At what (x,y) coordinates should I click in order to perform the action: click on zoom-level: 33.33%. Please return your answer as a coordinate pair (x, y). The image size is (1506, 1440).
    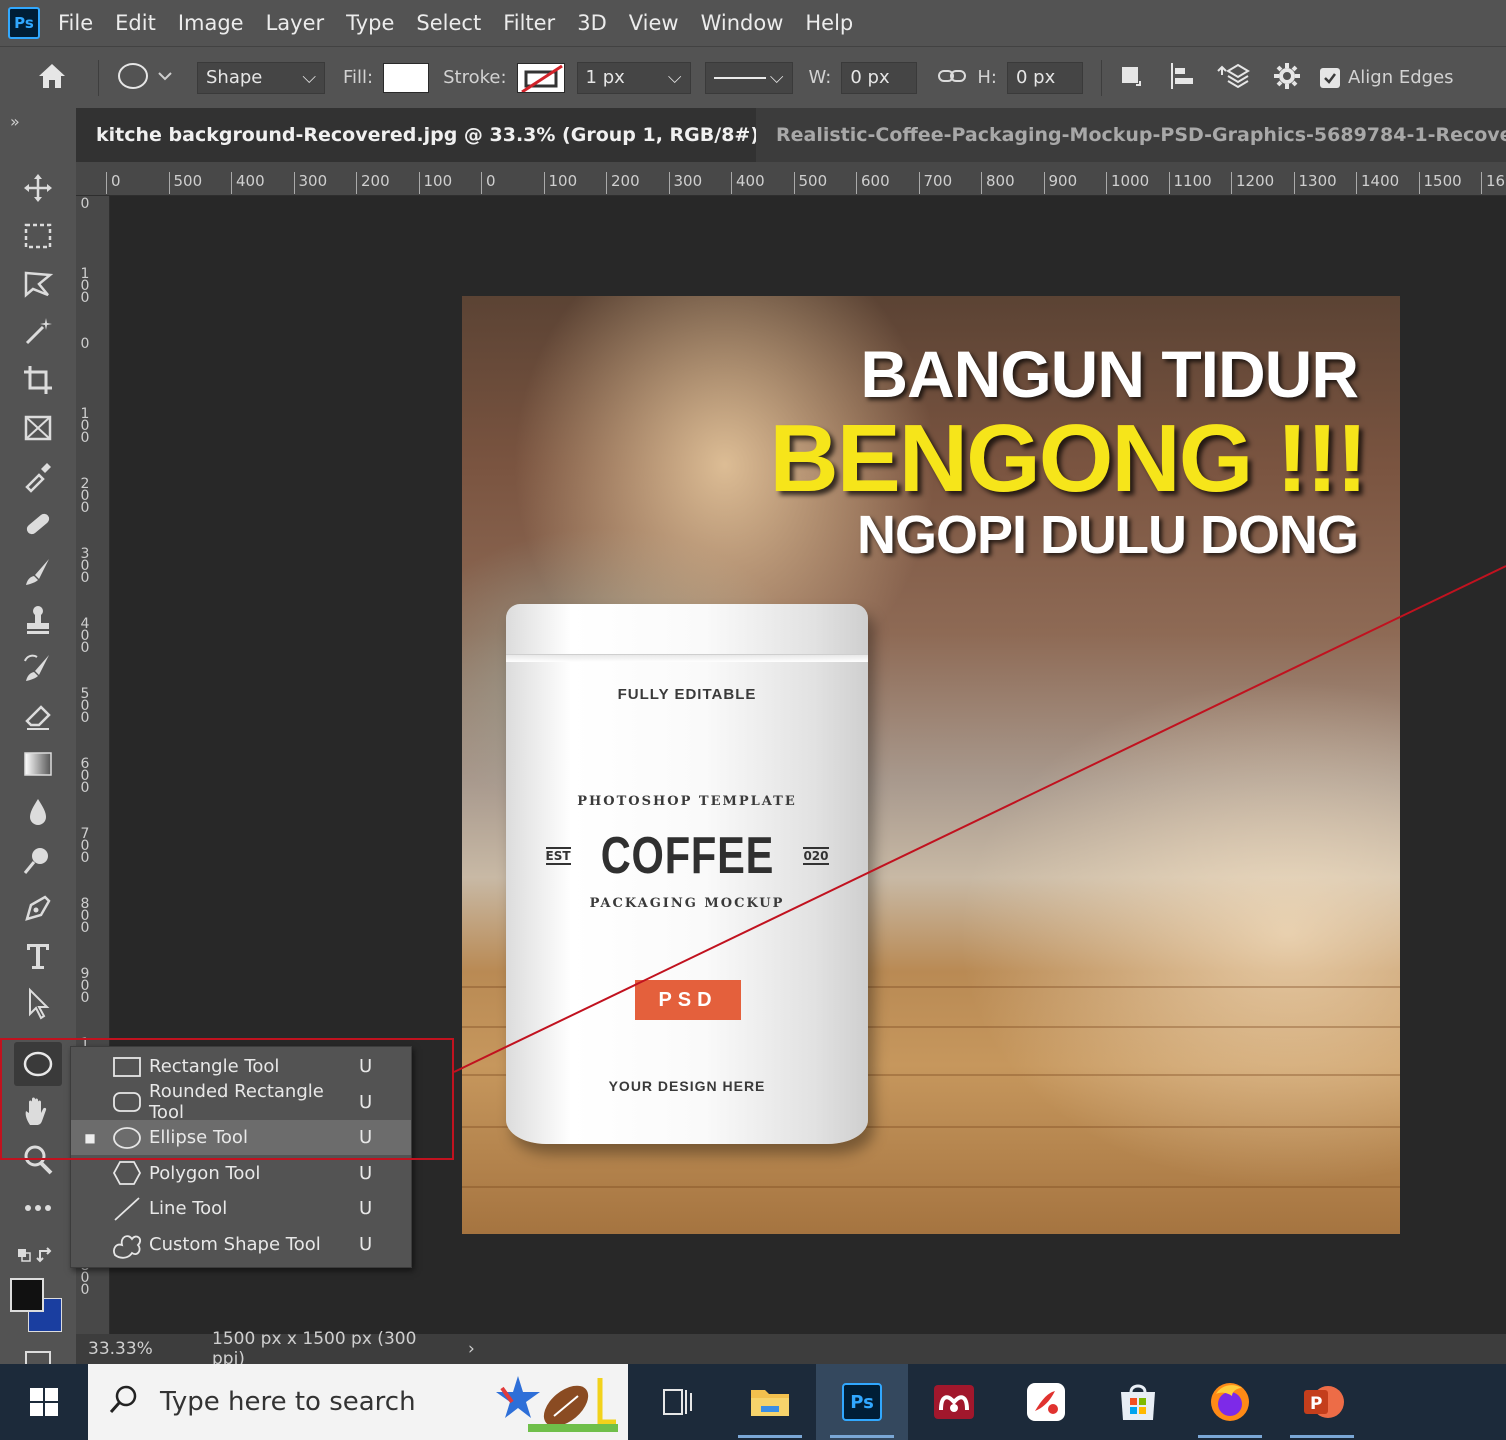
    Looking at the image, I should click on (122, 1349).